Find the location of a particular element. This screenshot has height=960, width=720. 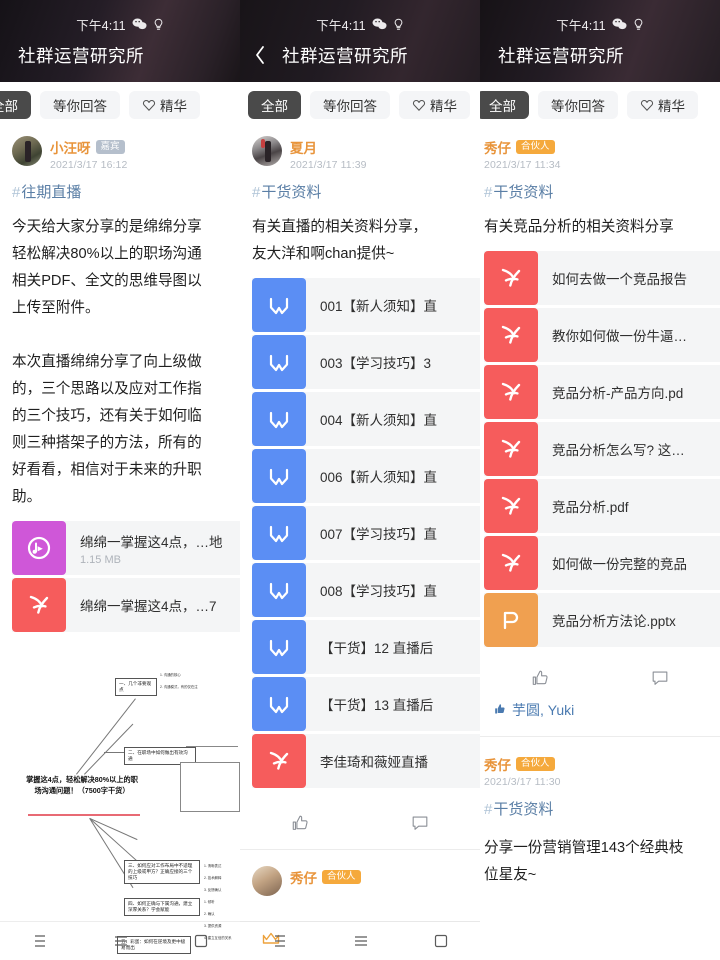

attachment-row: 004【新人须知】直 is located at coordinates (366, 419).